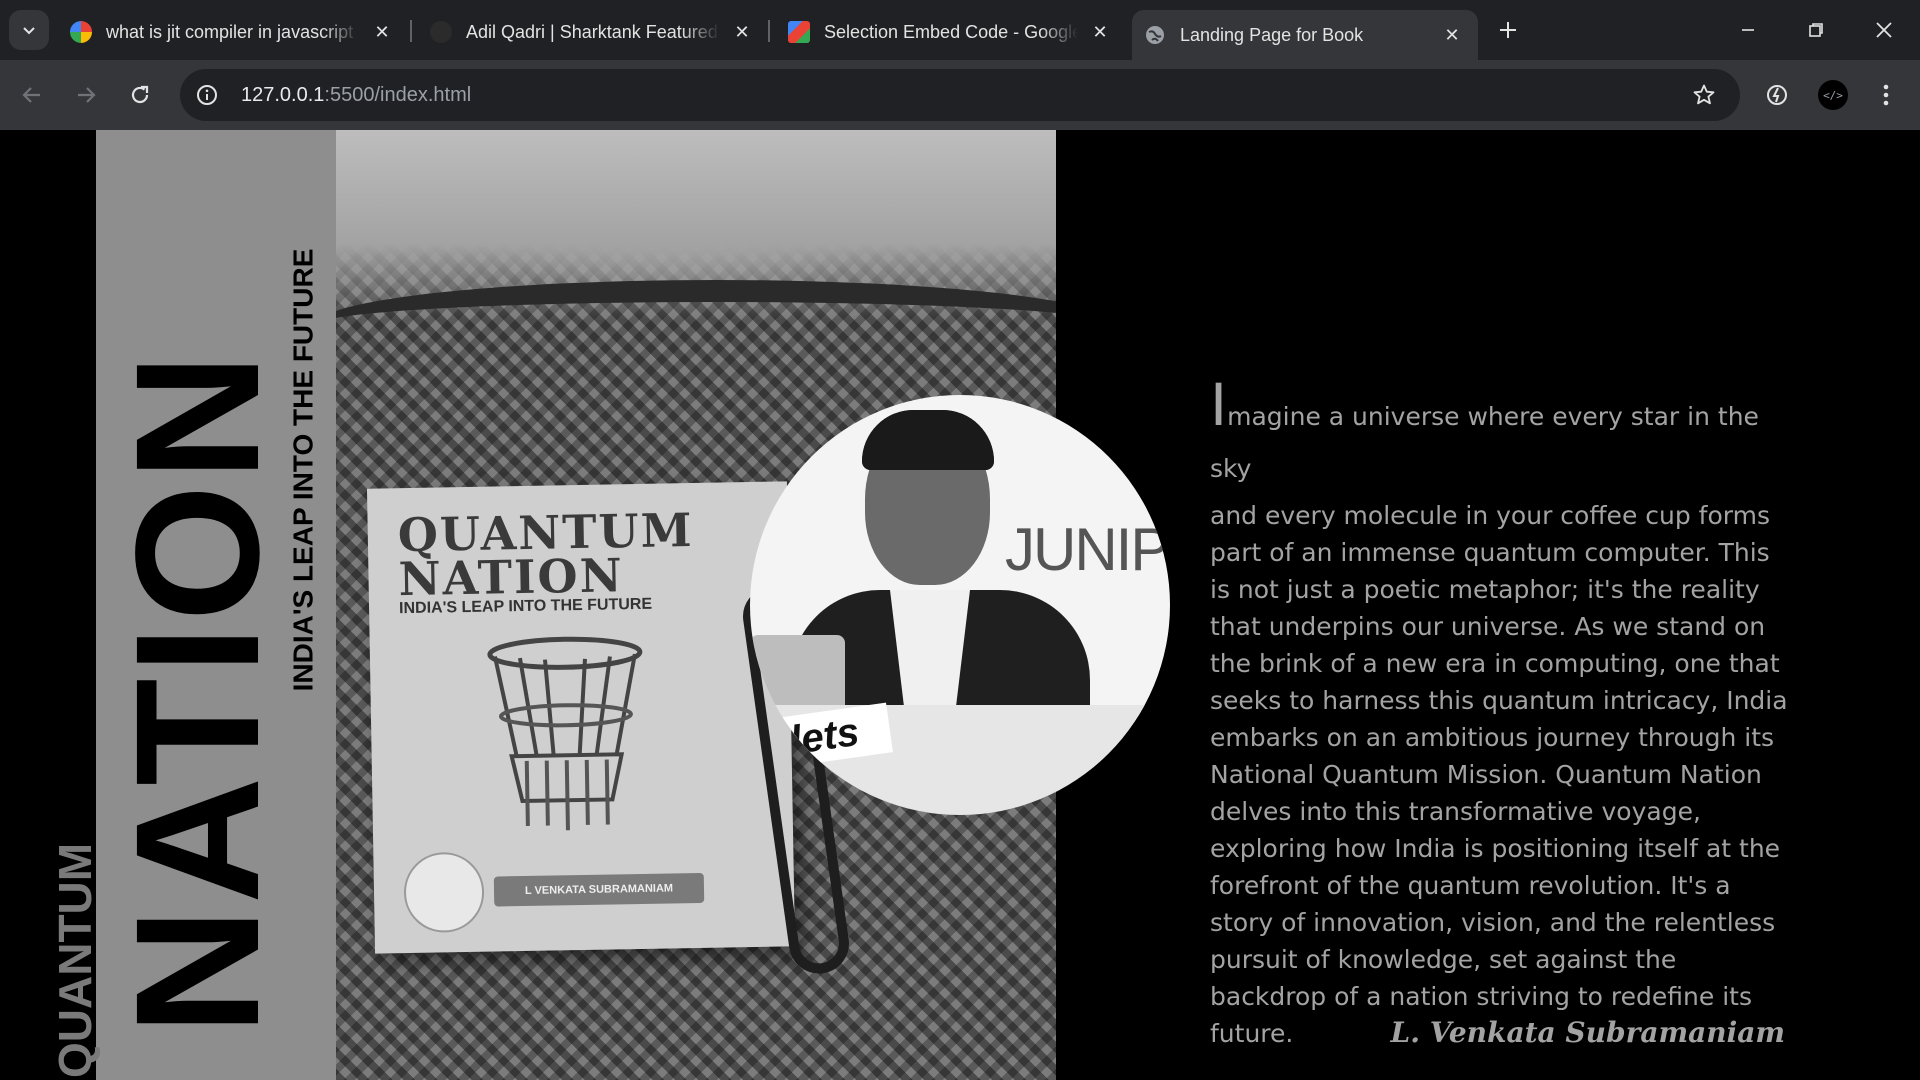  Describe the element at coordinates (525, 606) in the screenshot. I see `book-cover-subtitle: INDIA'S LEAP INTO THE FUTURE` at that location.